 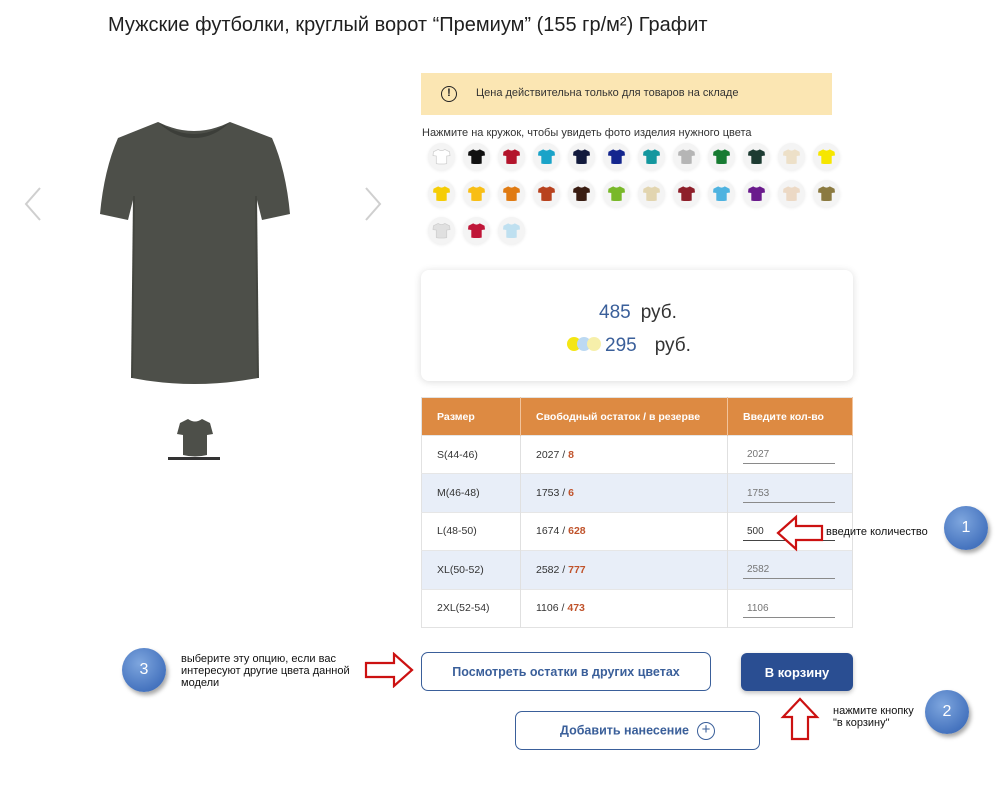 I want to click on price-value: 485, so click(x=615, y=312).